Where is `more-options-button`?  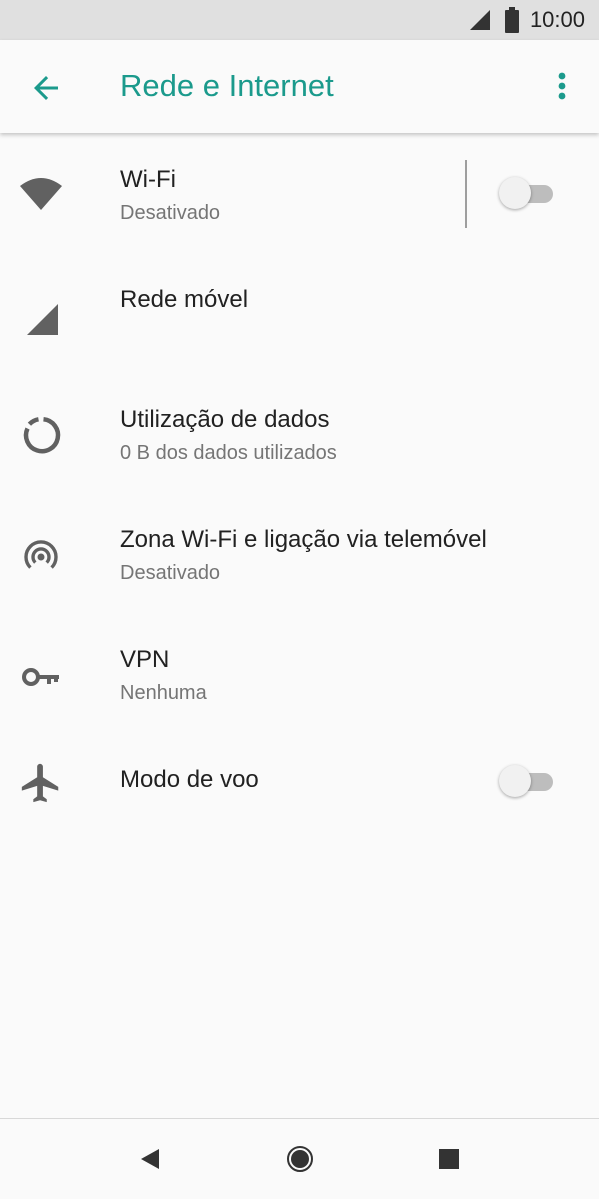 more-options-button is located at coordinates (562, 86).